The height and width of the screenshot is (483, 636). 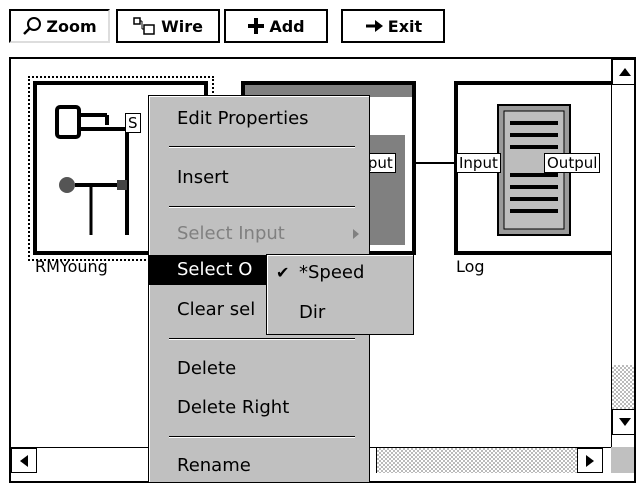 I want to click on wire-icon, so click(x=144, y=26).